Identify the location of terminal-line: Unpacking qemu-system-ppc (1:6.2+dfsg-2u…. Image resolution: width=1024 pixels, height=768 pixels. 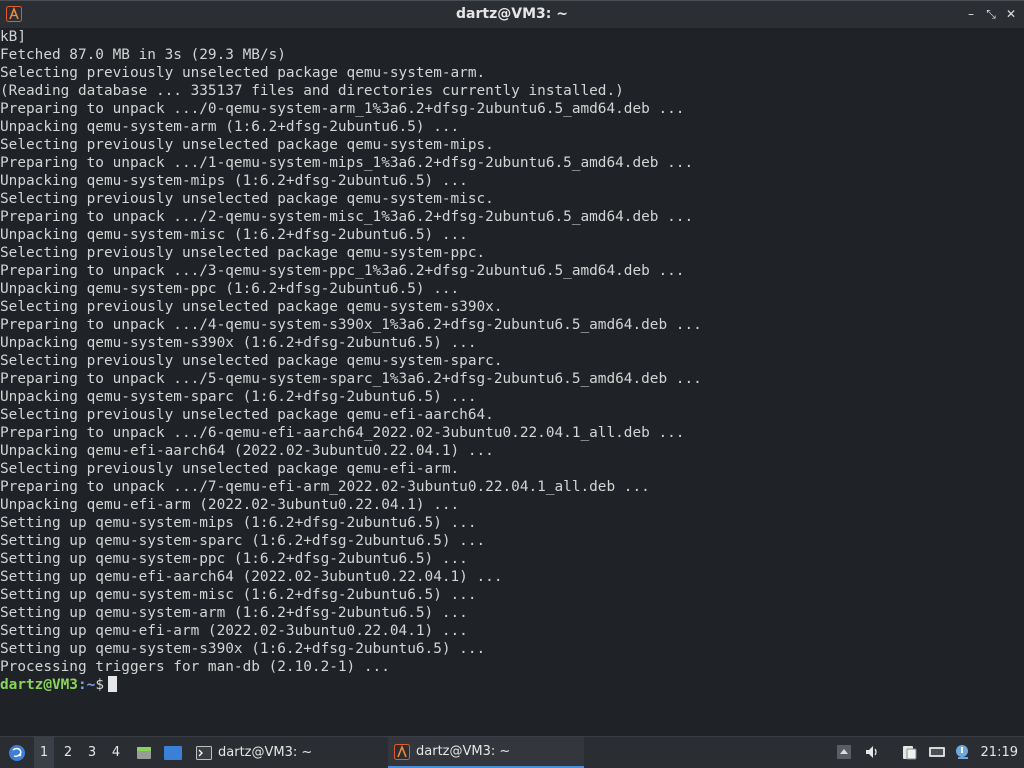
(230, 289).